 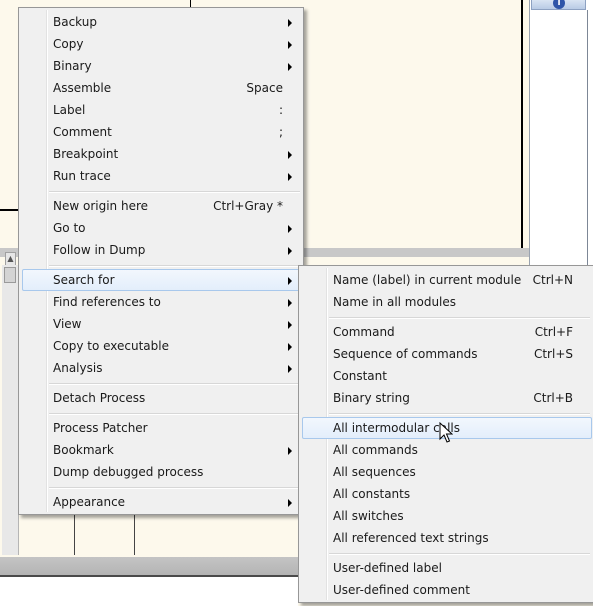 What do you see at coordinates (446, 538) in the screenshot?
I see `submenu-item-all-text-strings: All referenced text strings` at bounding box center [446, 538].